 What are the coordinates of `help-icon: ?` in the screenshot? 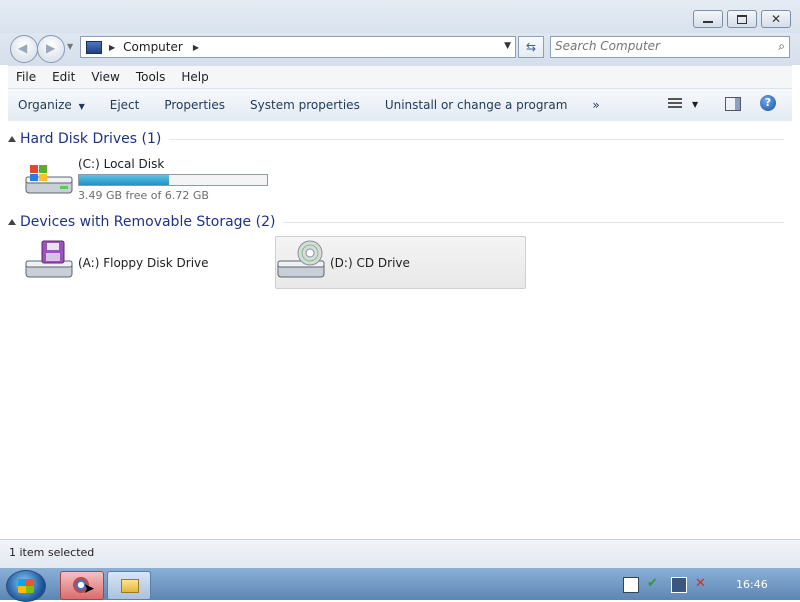 It's located at (768, 102).